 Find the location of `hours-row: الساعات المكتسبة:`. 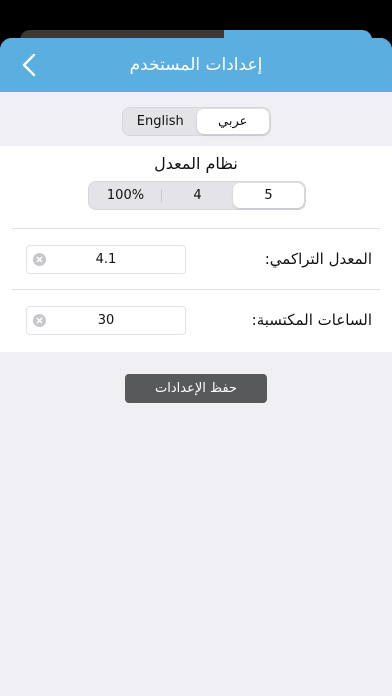

hours-row: الساعات المكتسبة: is located at coordinates (196, 320).